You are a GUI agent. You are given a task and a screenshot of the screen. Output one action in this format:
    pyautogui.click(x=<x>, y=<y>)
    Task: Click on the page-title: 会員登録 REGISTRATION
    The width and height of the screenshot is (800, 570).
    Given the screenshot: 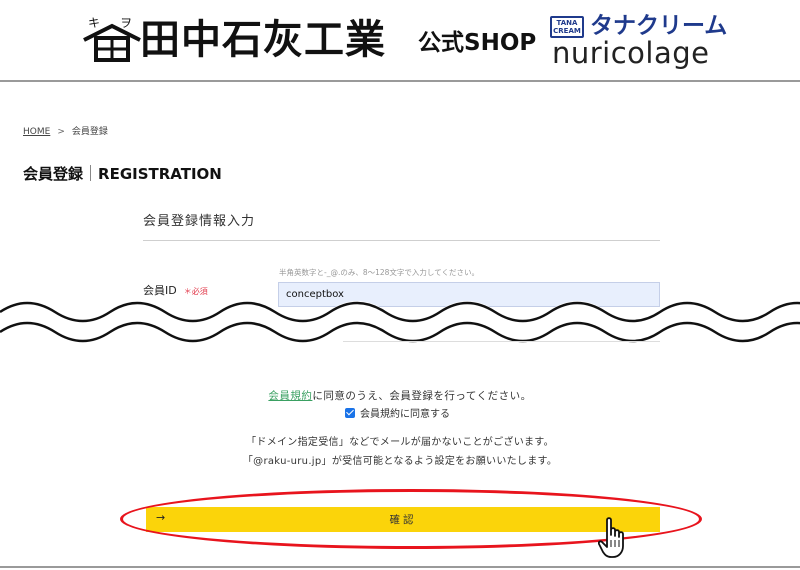 What is the action you would take?
    pyautogui.click(x=122, y=174)
    